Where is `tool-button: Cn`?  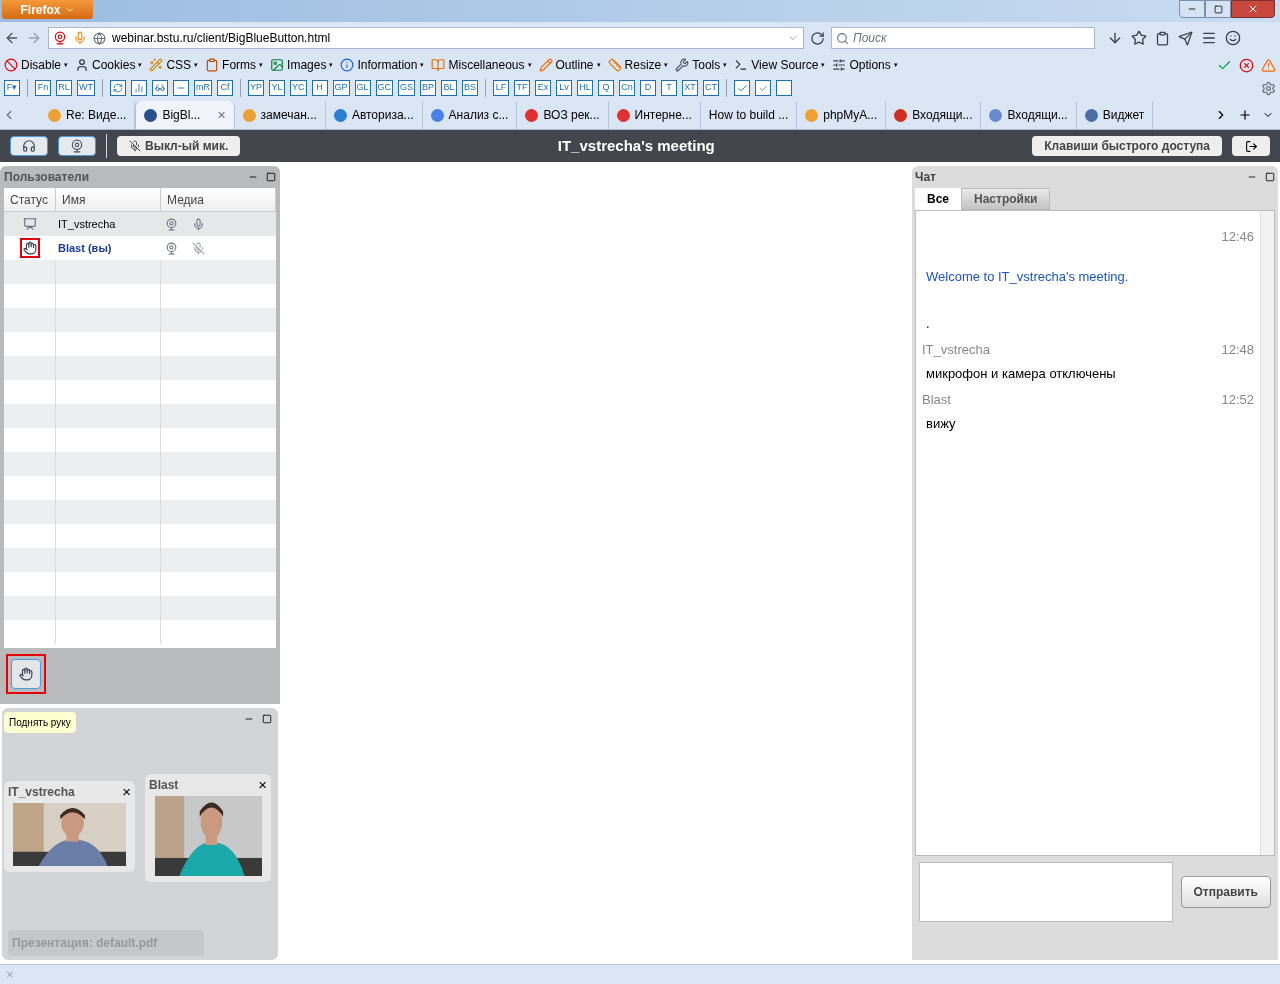
tool-button: Cn is located at coordinates (627, 88).